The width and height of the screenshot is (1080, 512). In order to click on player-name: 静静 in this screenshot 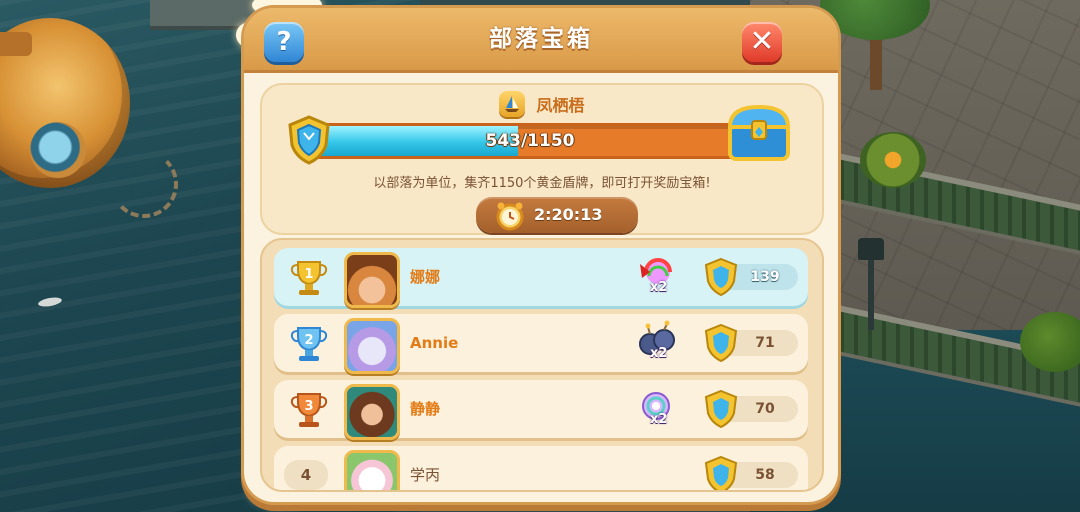, I will do `click(425, 409)`.